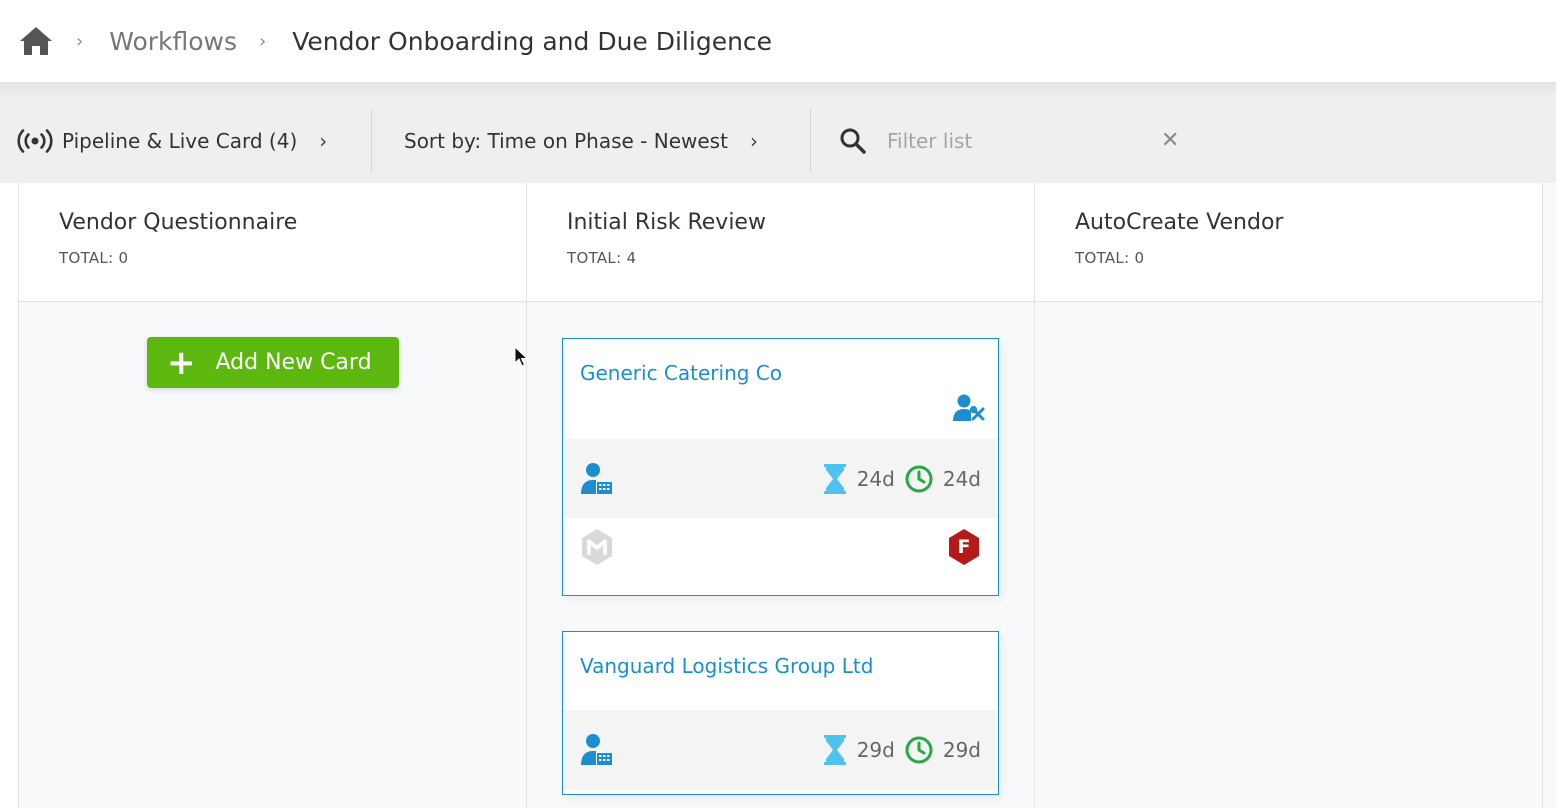 Image resolution: width=1556 pixels, height=808 pixels. I want to click on sort-label: Sort by: Time on Phase - Newest, so click(566, 140).